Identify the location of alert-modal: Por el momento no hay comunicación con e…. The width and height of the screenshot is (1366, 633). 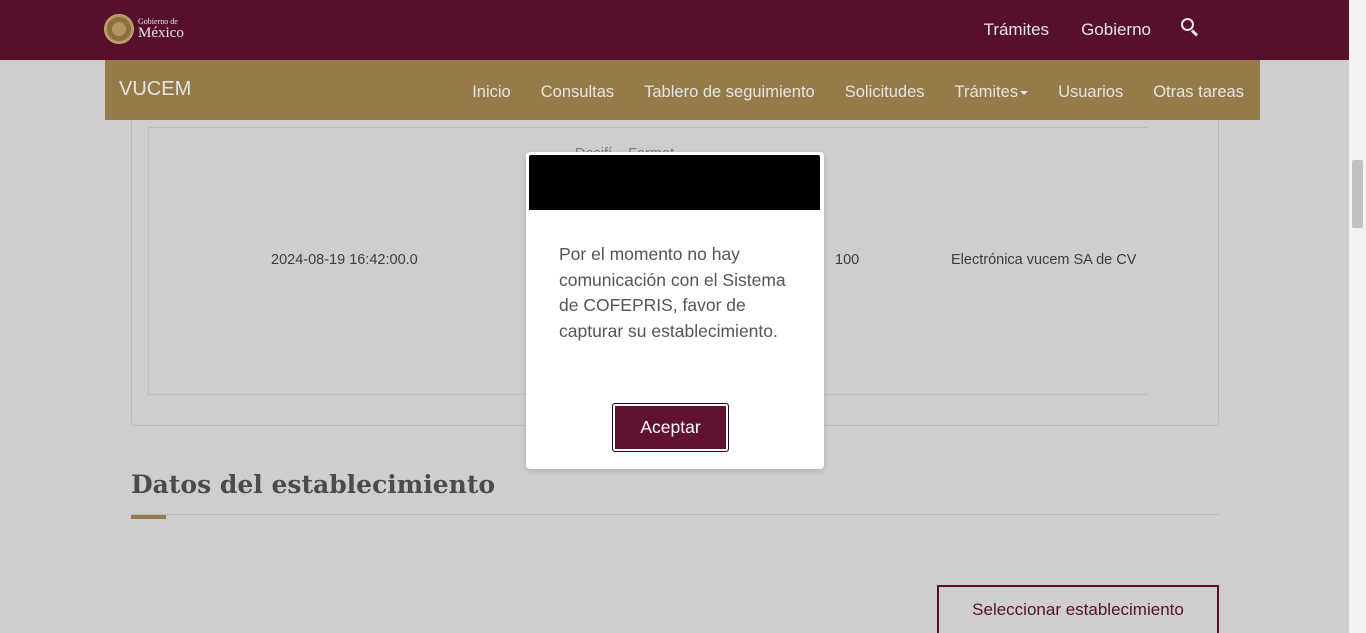
(675, 310).